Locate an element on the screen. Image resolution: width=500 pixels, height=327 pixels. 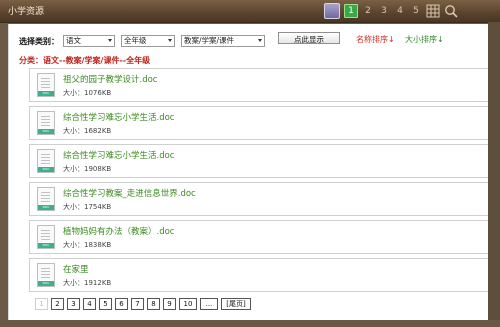
file-name-link: 植物妈妈有办法（教案）.doc is located at coordinates (118, 231).